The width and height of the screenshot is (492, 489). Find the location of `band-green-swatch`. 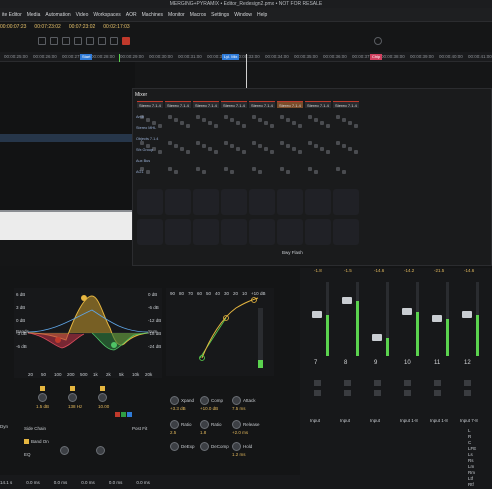

band-green-swatch is located at coordinates (123, 414).